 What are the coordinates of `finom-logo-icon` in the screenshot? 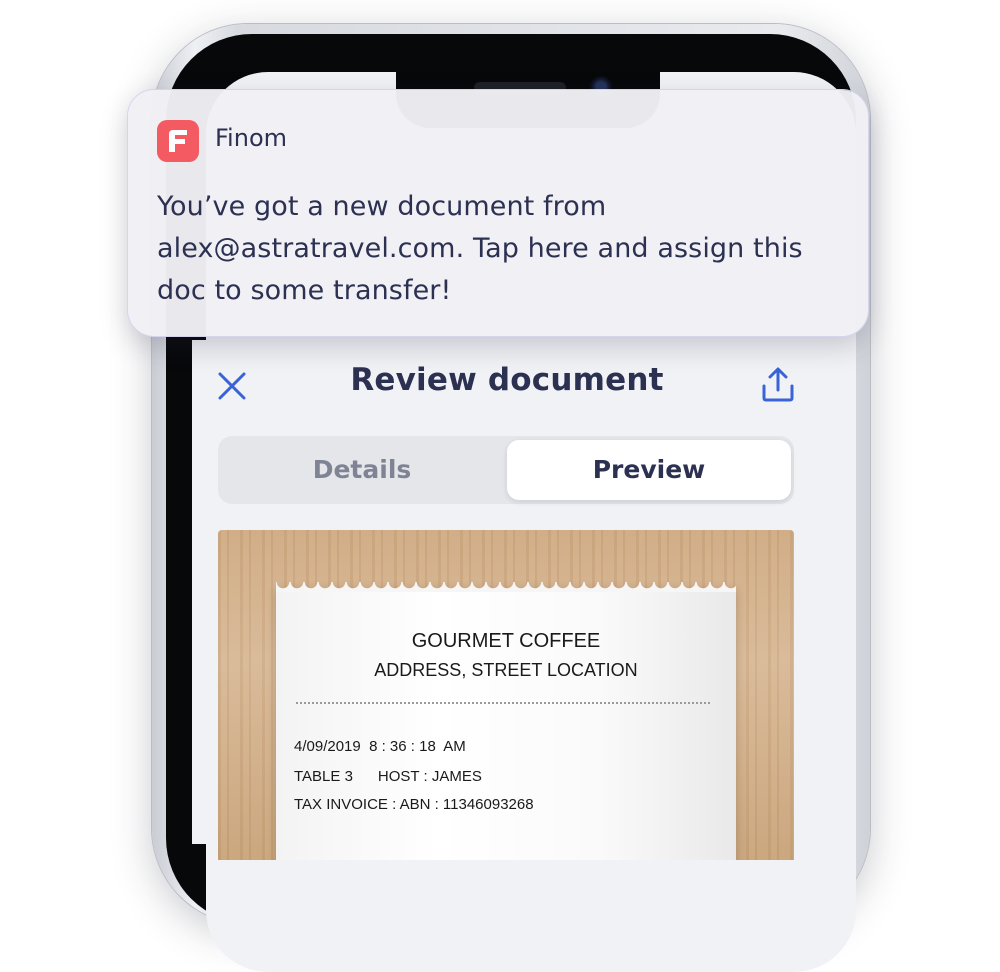 It's located at (178, 141).